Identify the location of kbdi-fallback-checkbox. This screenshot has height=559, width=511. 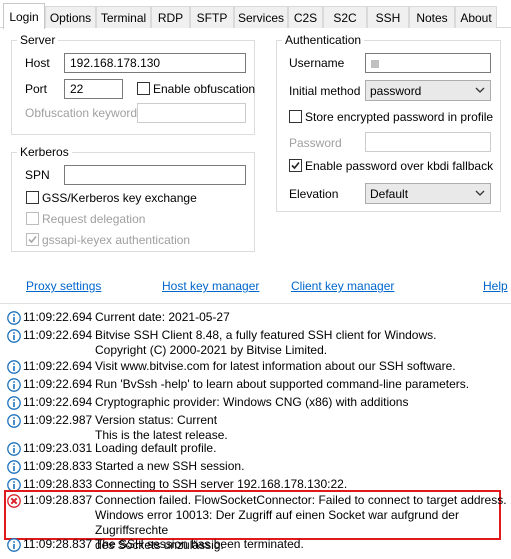
(295, 165).